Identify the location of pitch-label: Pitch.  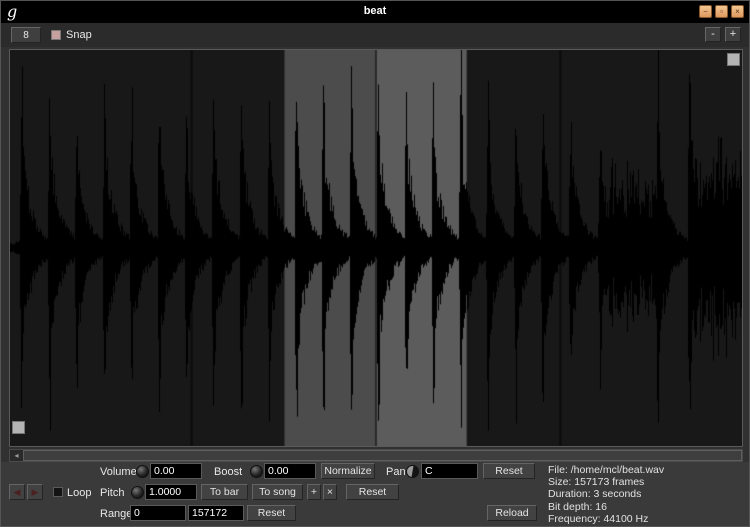
(112, 493).